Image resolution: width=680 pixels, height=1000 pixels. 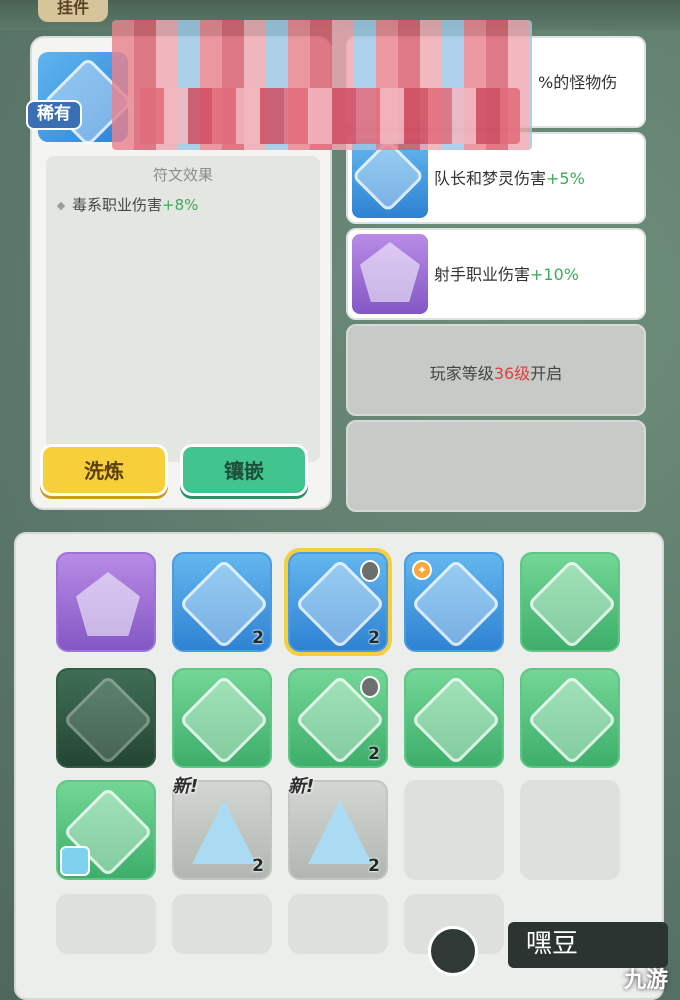 I want to click on slot-3-text: 射手职业伤害+10%, so click(x=506, y=274).